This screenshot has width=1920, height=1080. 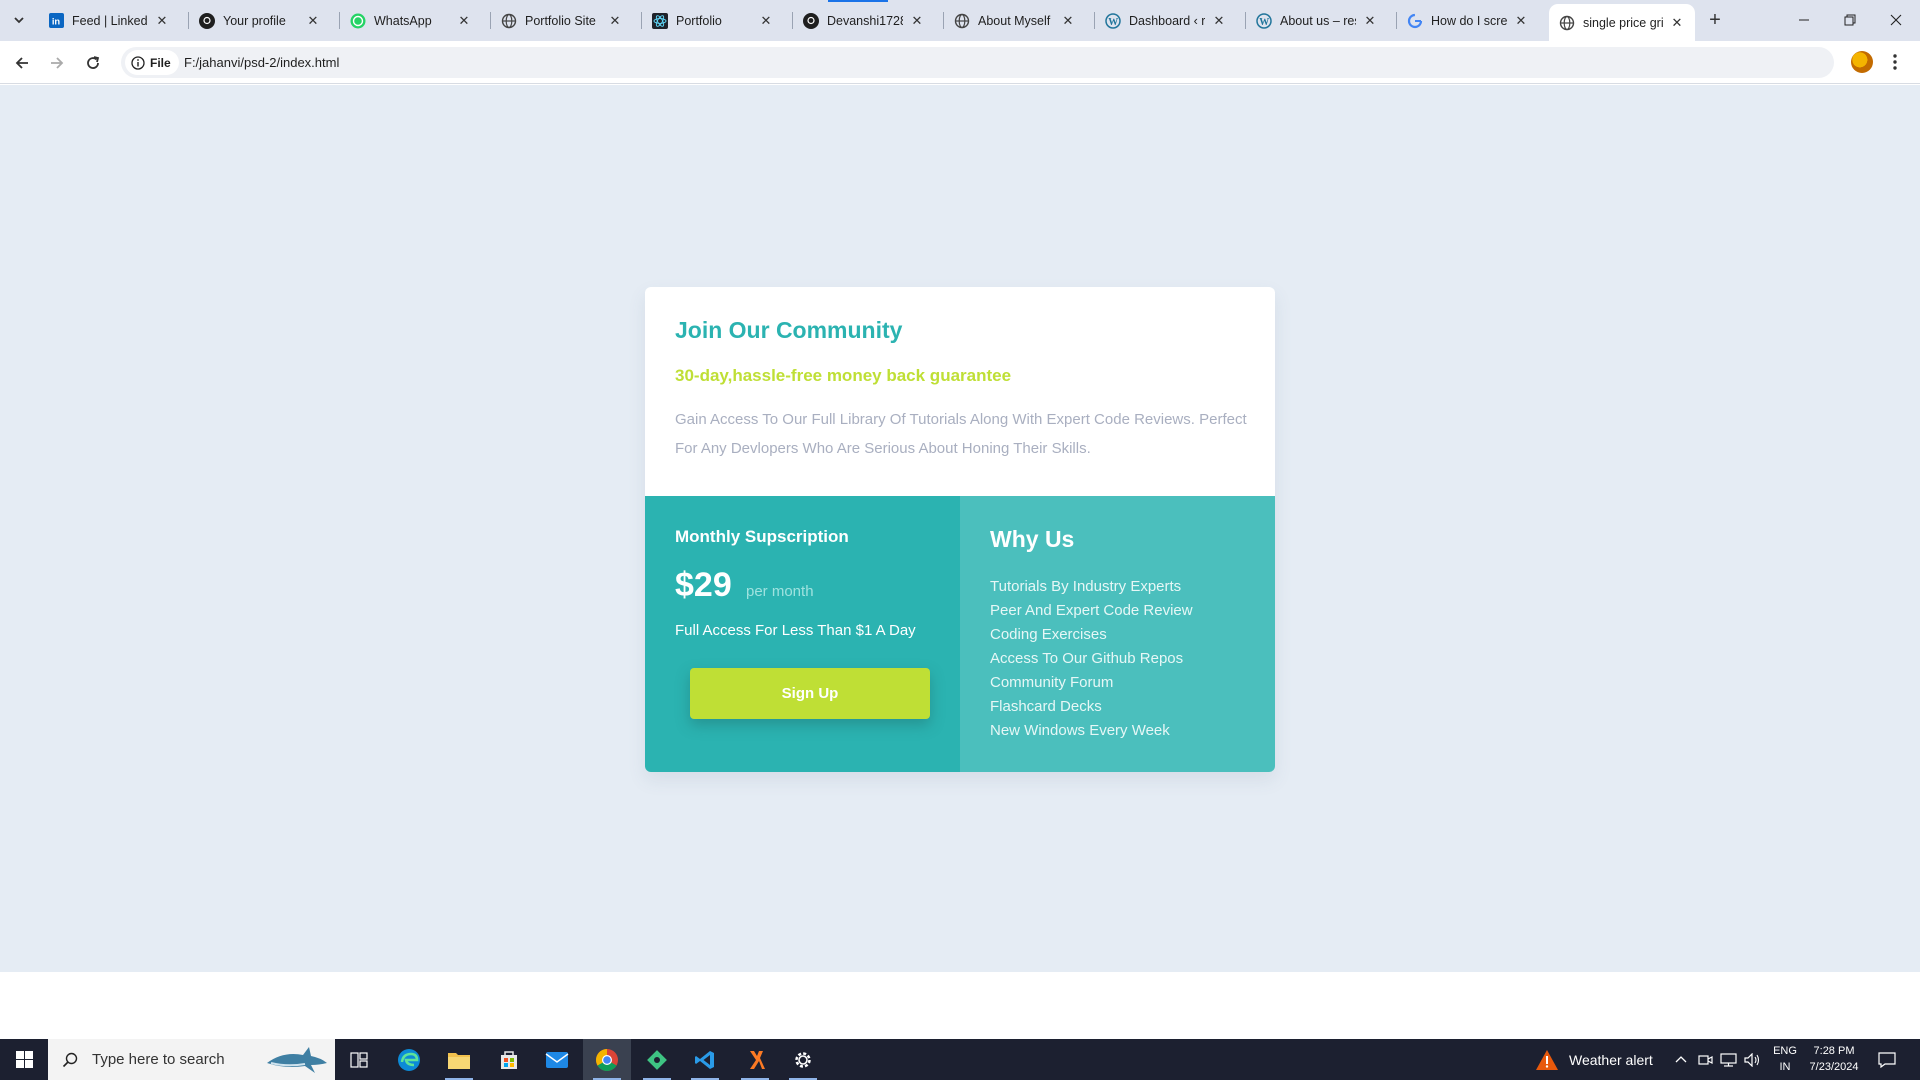 I want to click on taskbar-chrome, so click(x=607, y=1059).